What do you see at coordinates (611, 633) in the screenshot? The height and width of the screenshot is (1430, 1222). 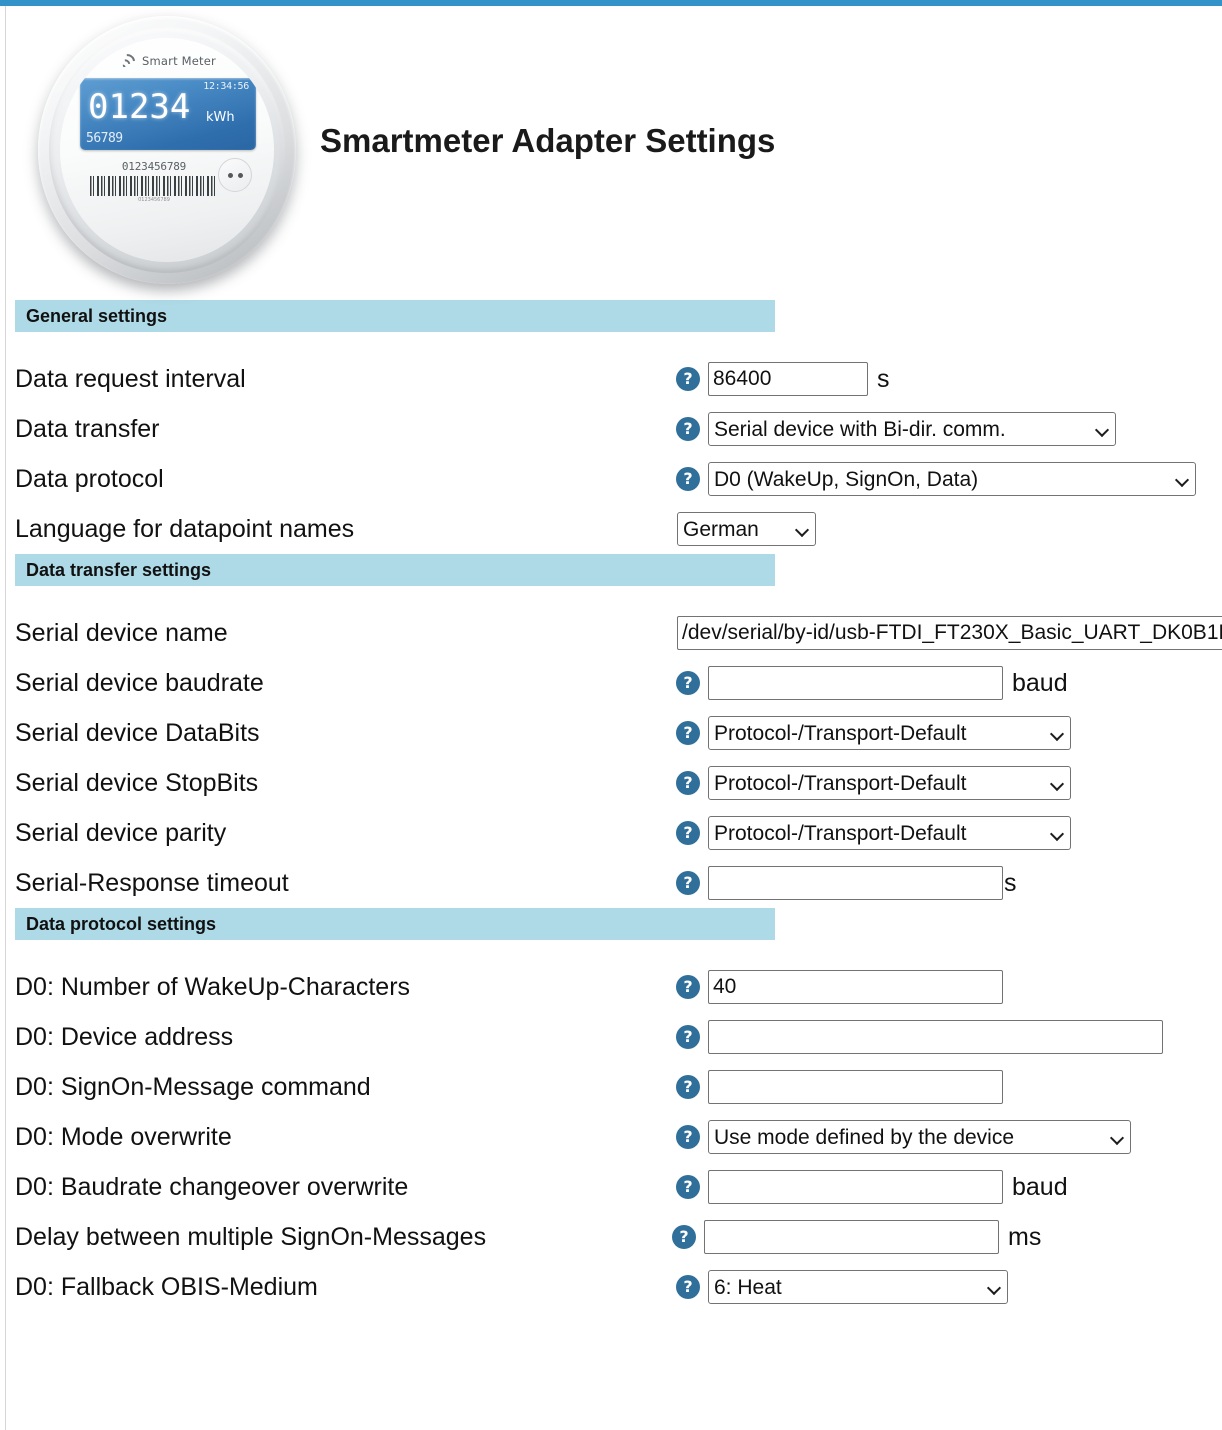 I see `row-serial-device-name: Serial device name` at bounding box center [611, 633].